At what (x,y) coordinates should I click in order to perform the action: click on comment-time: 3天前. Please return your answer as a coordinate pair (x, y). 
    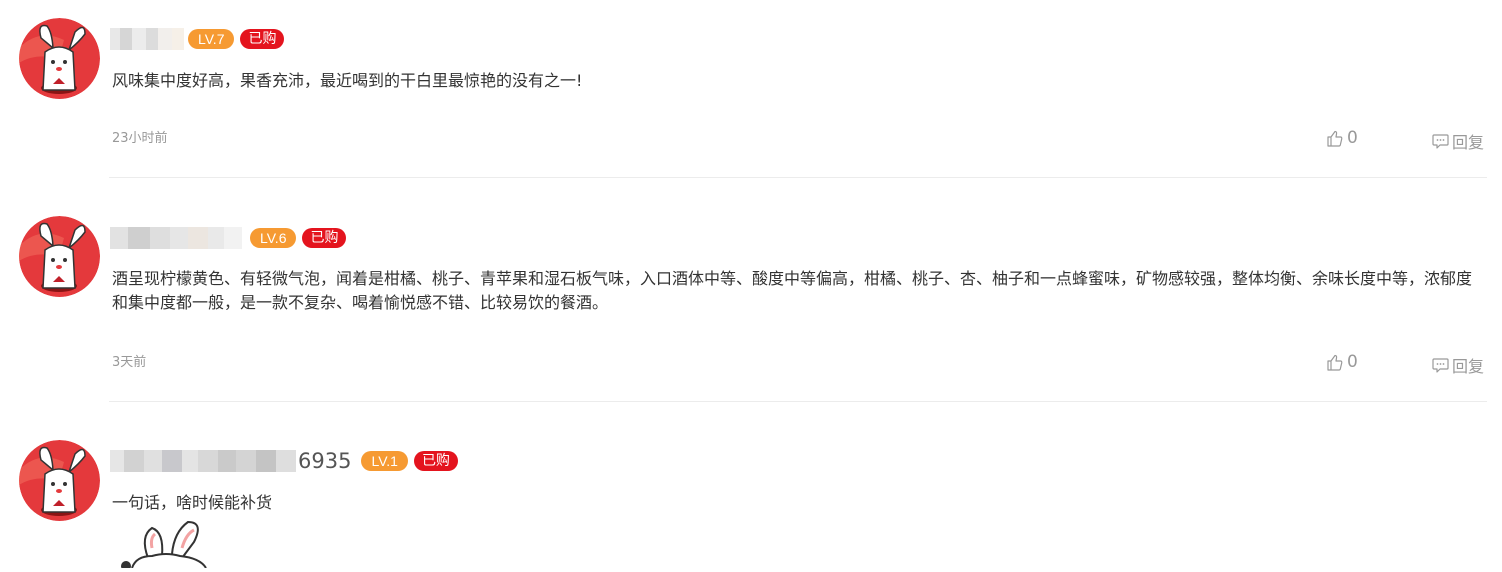
    Looking at the image, I should click on (129, 362).